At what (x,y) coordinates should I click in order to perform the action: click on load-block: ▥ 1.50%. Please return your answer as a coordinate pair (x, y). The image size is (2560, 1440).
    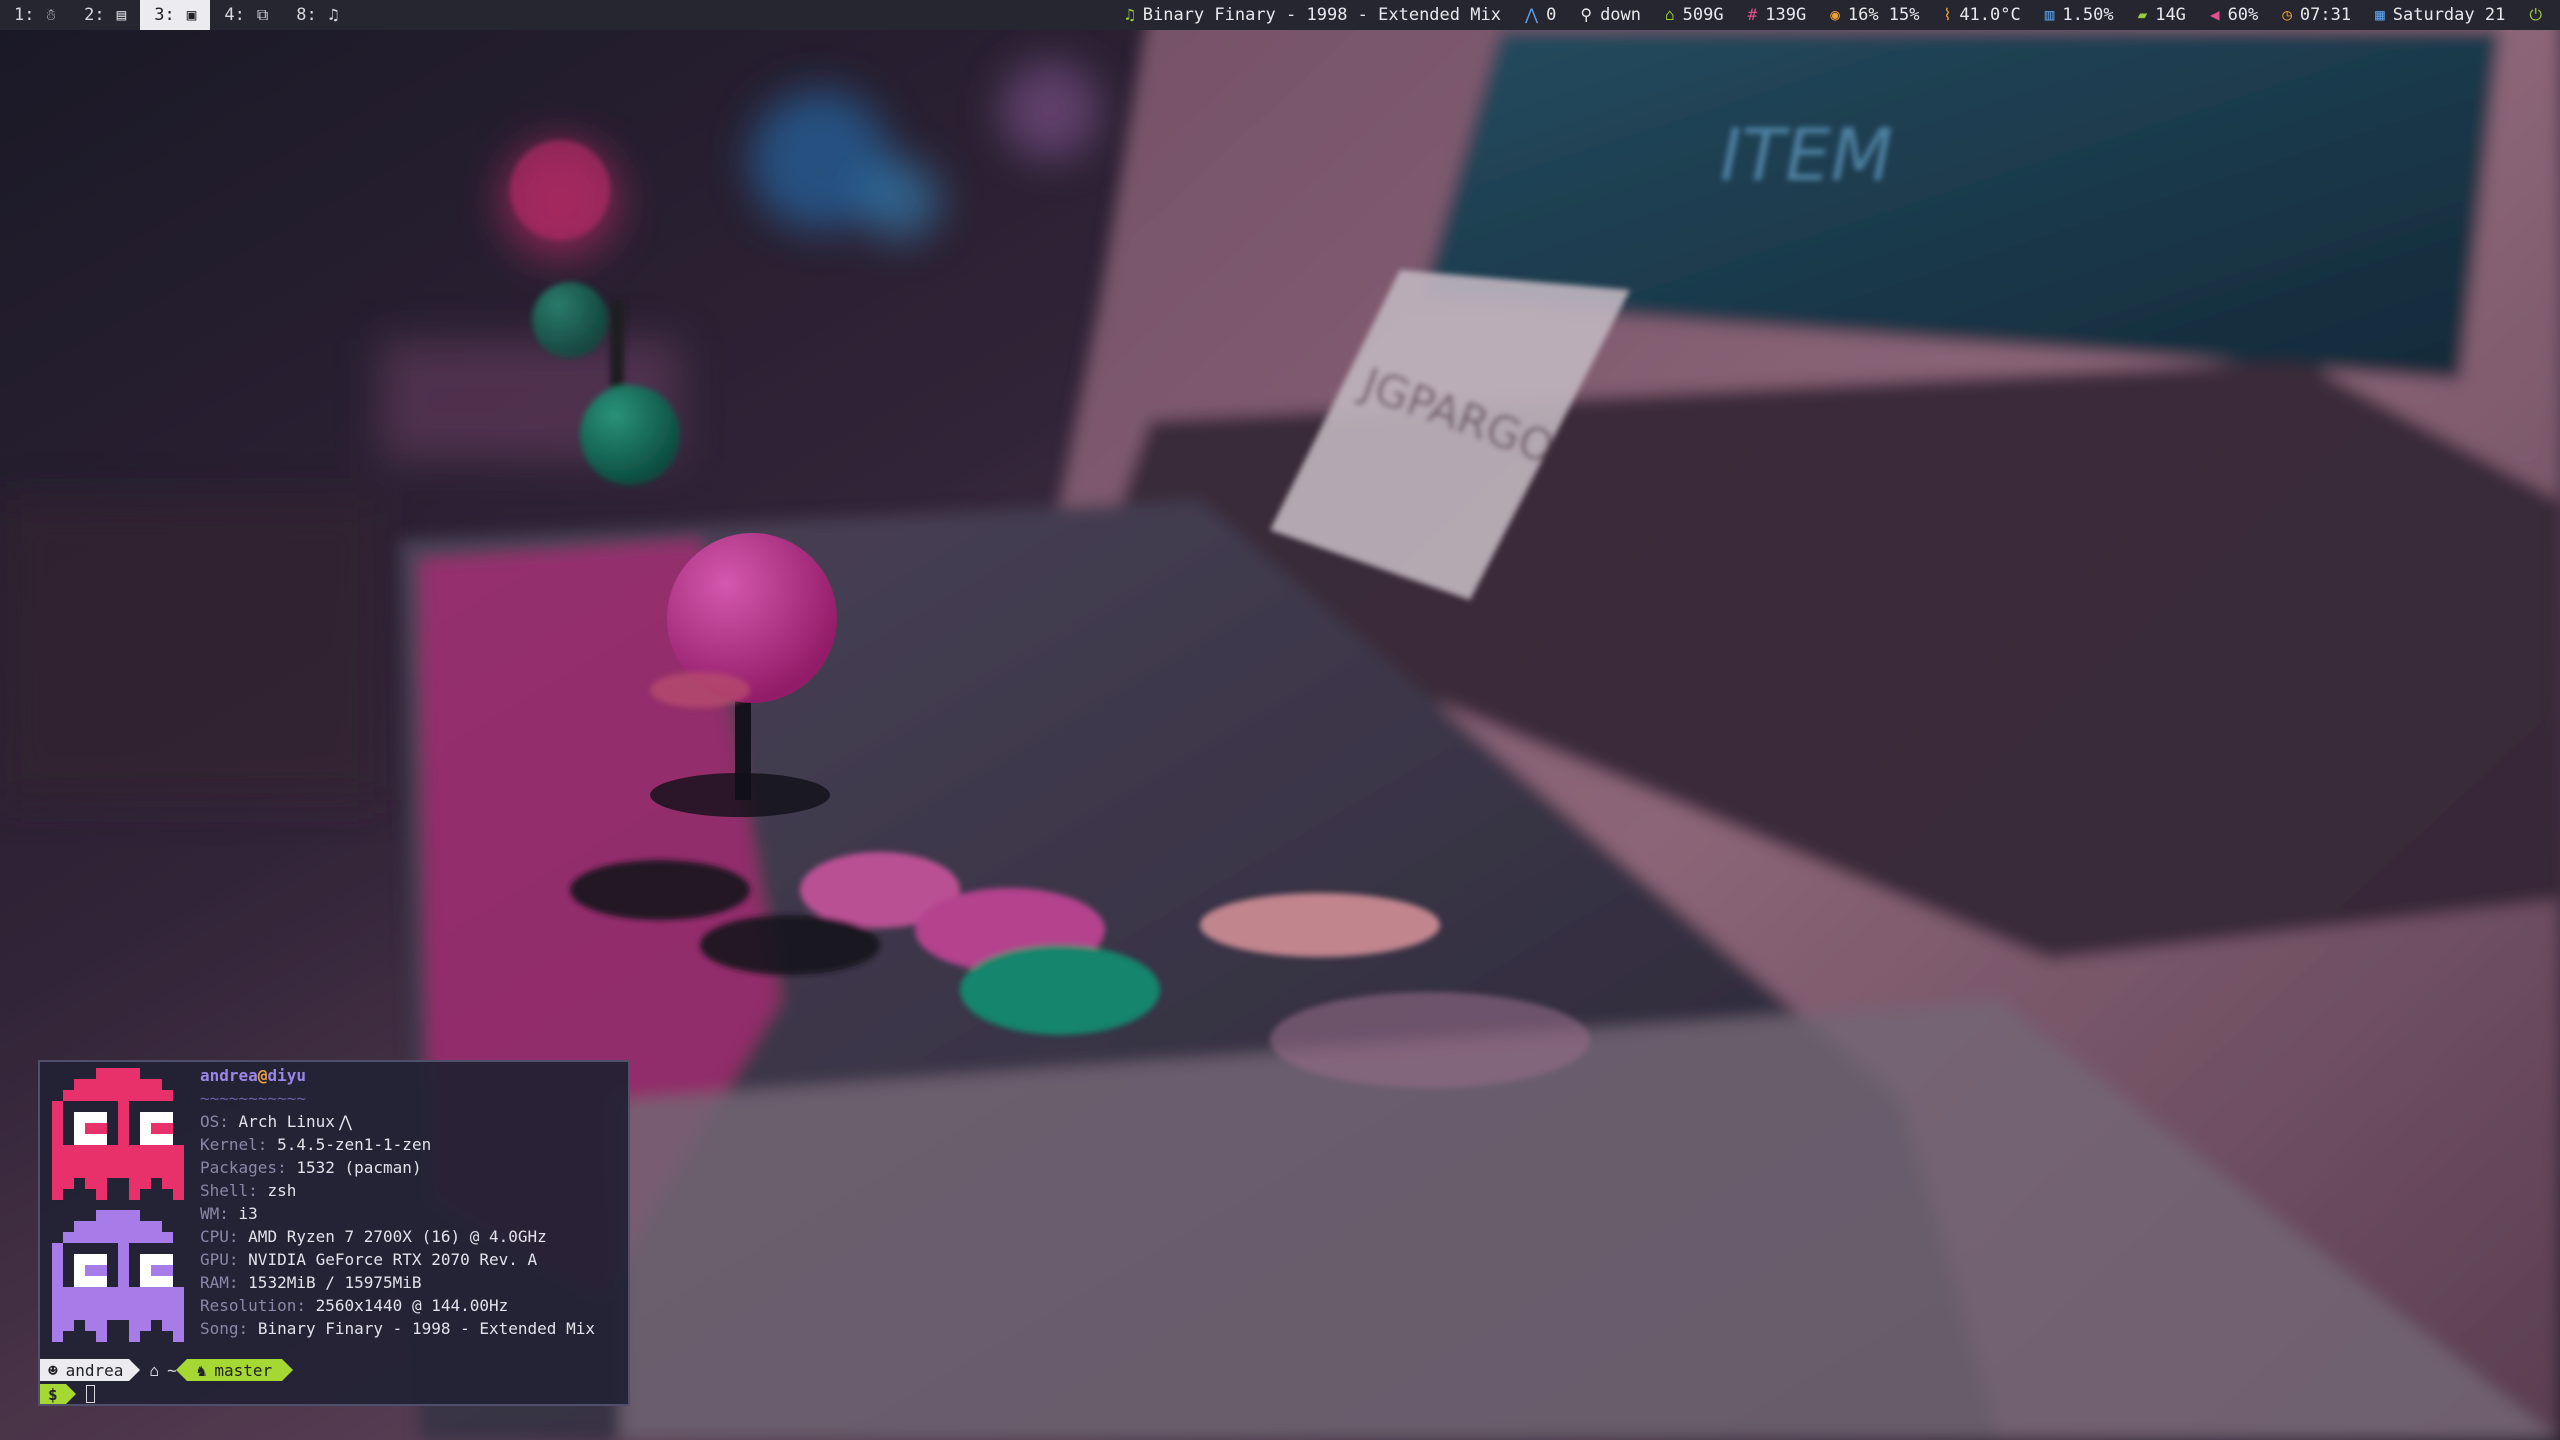
    Looking at the image, I should click on (2079, 15).